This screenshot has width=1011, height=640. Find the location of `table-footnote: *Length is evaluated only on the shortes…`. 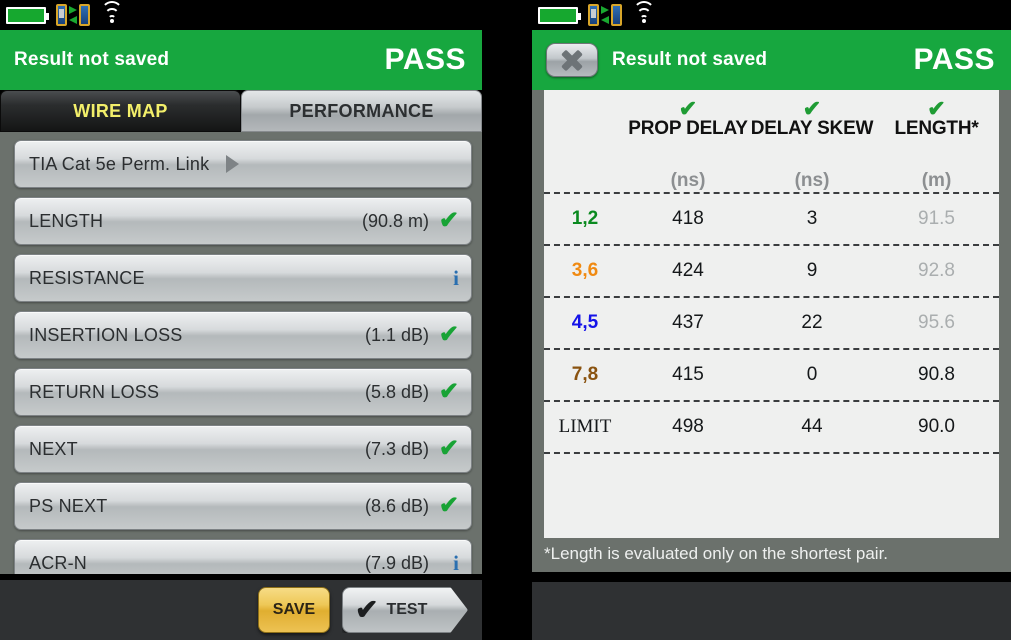

table-footnote: *Length is evaluated only on the shortes… is located at coordinates (771, 555).